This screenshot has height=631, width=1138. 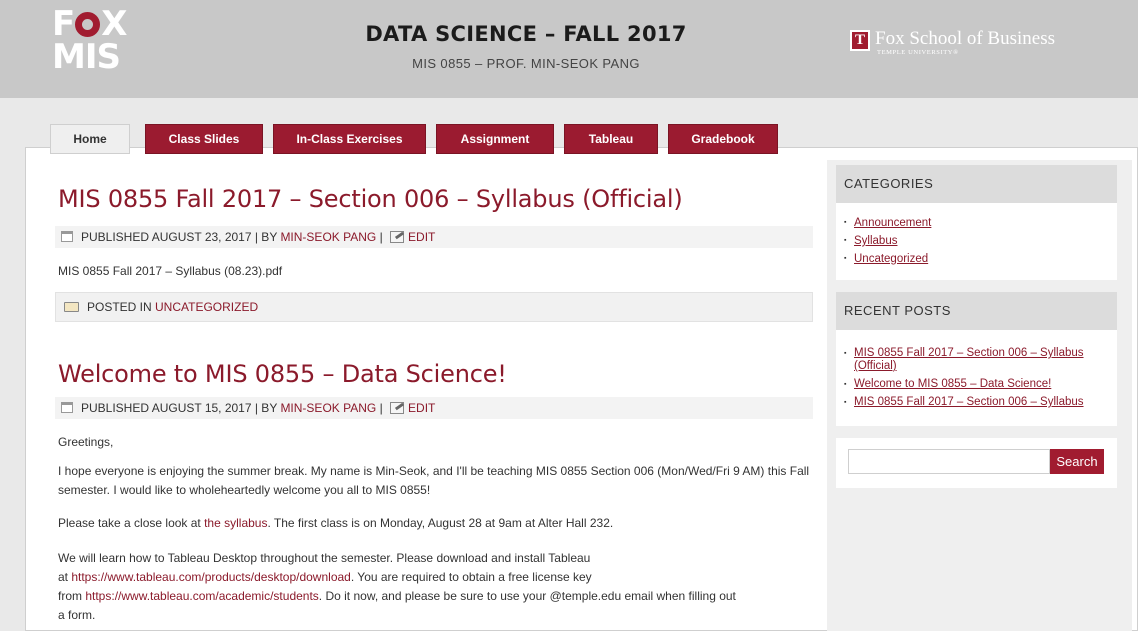 I want to click on nav-tab-in-class-exercises: In-Class Exercises, so click(x=349, y=139).